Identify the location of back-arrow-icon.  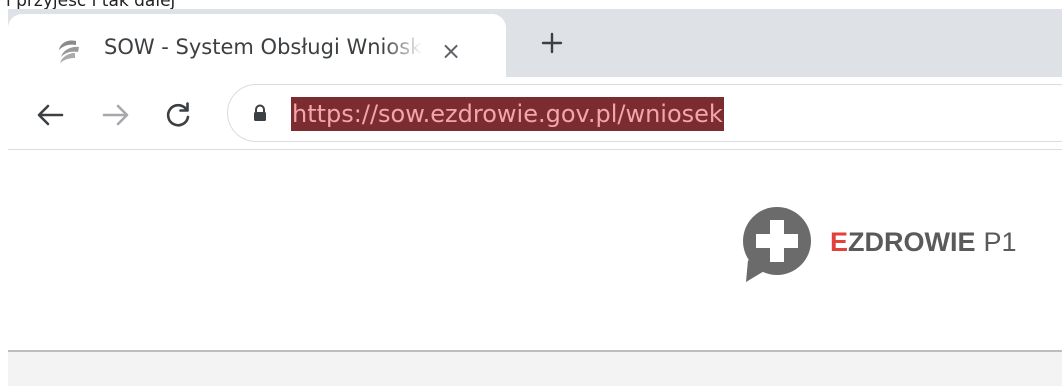
(50, 115).